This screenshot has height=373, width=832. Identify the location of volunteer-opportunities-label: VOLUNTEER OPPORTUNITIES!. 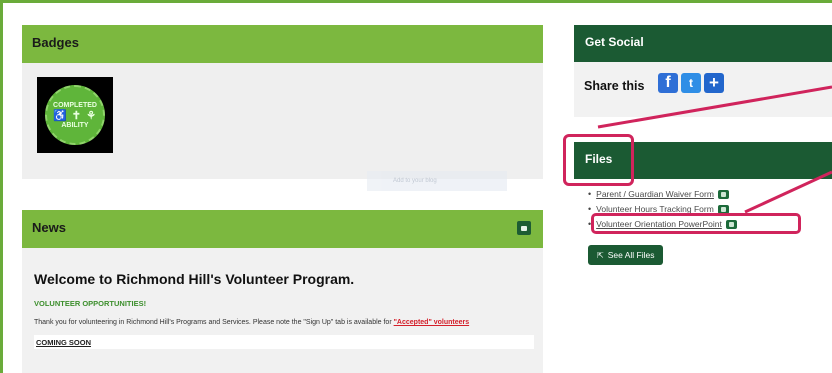
(90, 303).